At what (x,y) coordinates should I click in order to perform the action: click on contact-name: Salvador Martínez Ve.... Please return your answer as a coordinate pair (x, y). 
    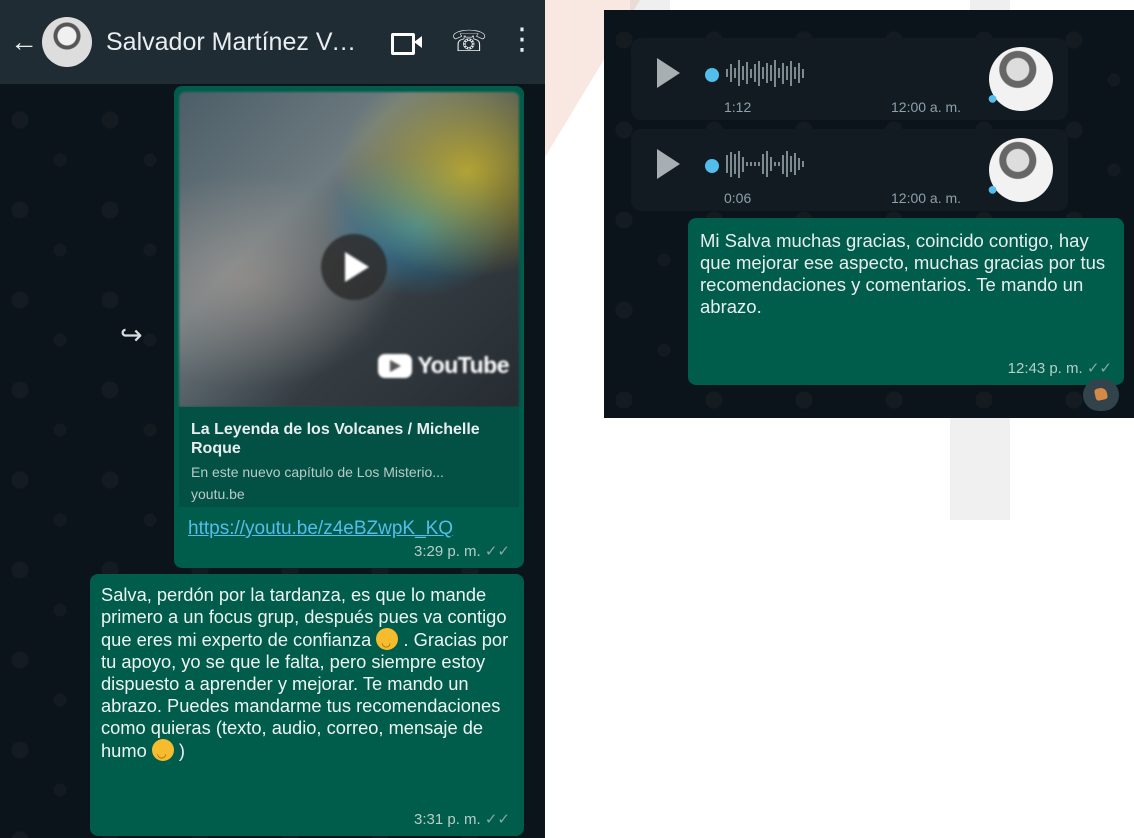
    Looking at the image, I should click on (233, 42).